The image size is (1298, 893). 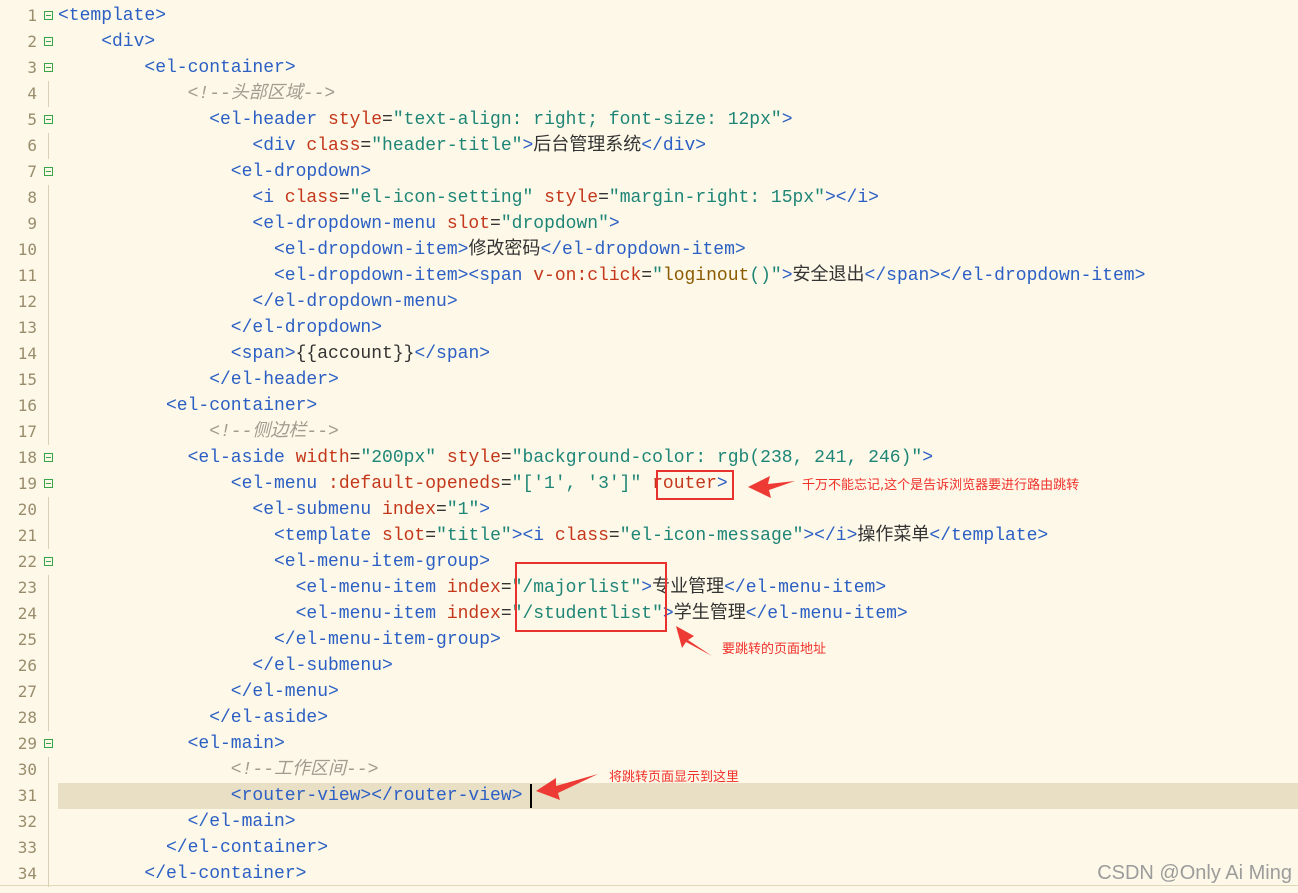 I want to click on editor-bottom-border, so click(x=649, y=885).